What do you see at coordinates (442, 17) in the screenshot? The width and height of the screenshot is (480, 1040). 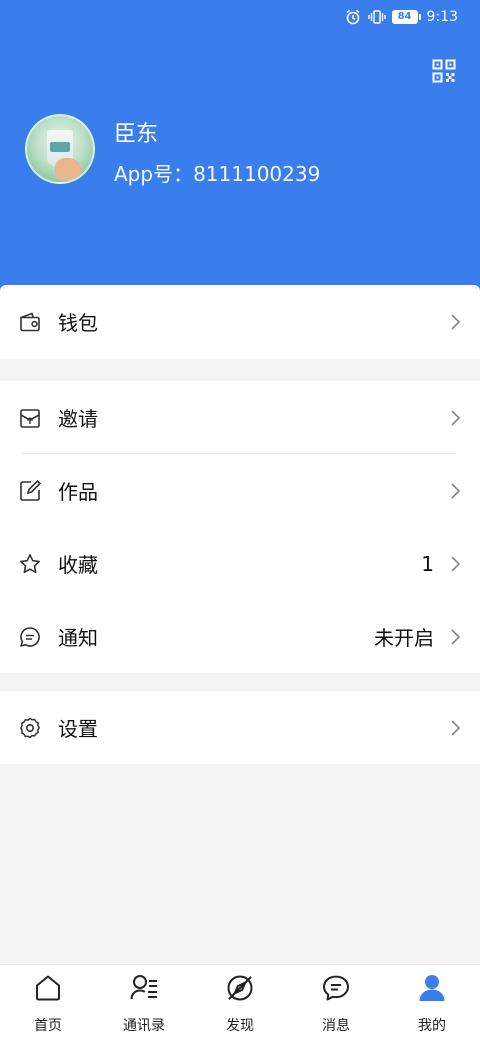 I see `status-time: 9:13` at bounding box center [442, 17].